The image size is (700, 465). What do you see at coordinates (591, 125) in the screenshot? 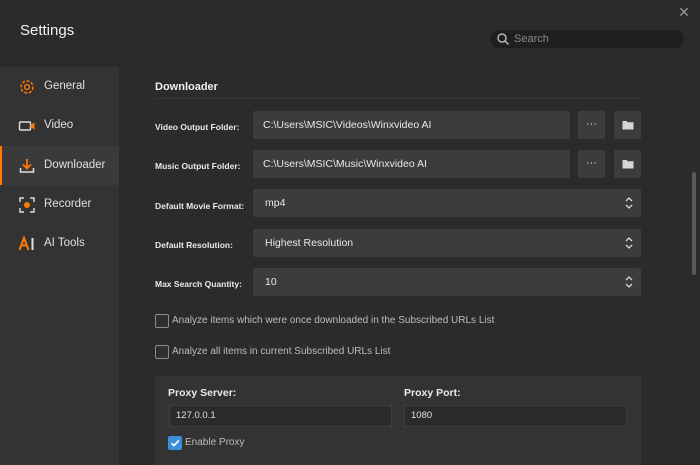
I see `video-output-browse-button: ···` at bounding box center [591, 125].